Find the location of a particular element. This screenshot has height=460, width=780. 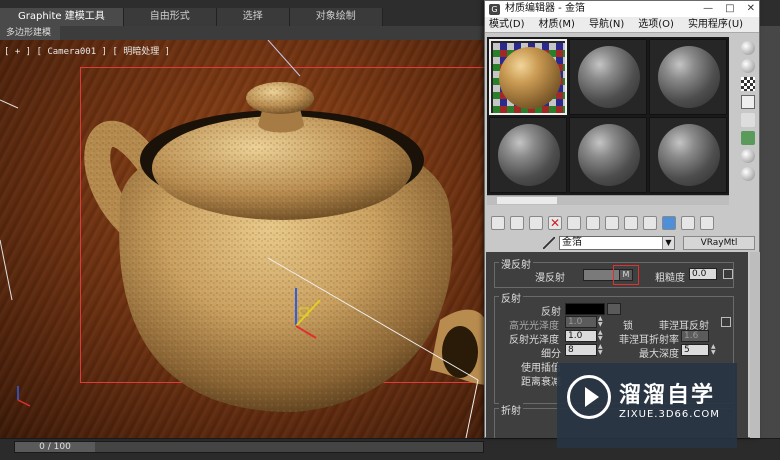

refl-gloss-spinner: 1.0 is located at coordinates (581, 336).